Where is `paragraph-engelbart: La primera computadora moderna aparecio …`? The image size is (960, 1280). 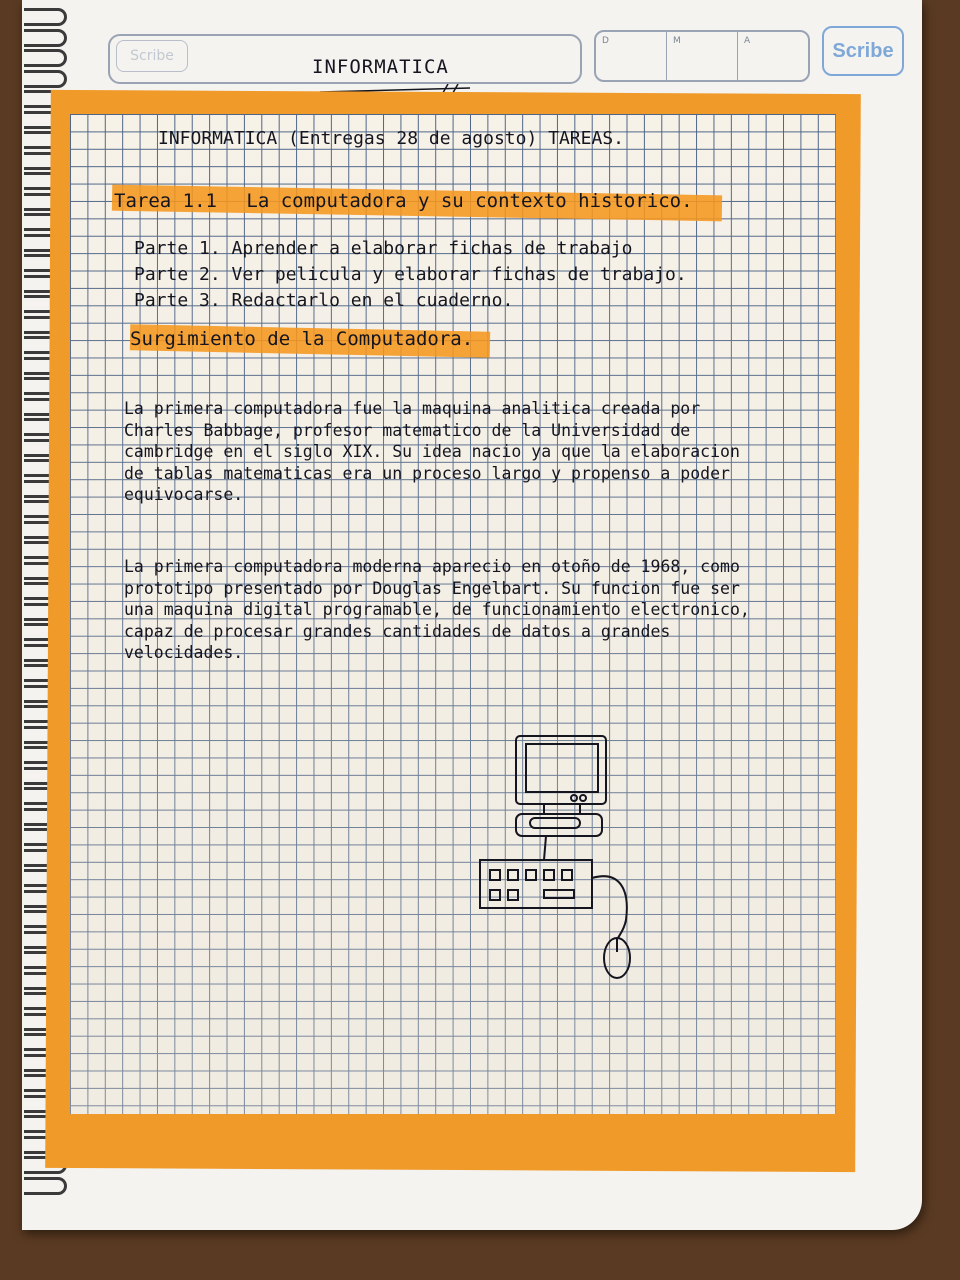 paragraph-engelbart: La primera computadora moderna aparecio … is located at coordinates (437, 609).